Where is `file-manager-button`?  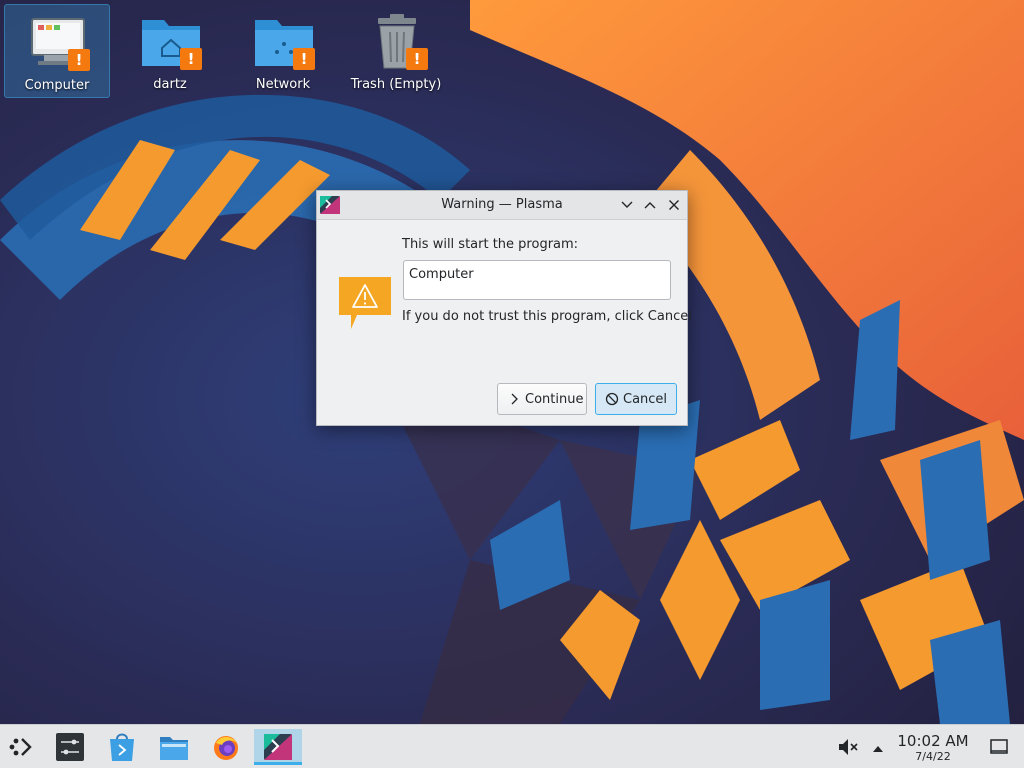
file-manager-button is located at coordinates (174, 747).